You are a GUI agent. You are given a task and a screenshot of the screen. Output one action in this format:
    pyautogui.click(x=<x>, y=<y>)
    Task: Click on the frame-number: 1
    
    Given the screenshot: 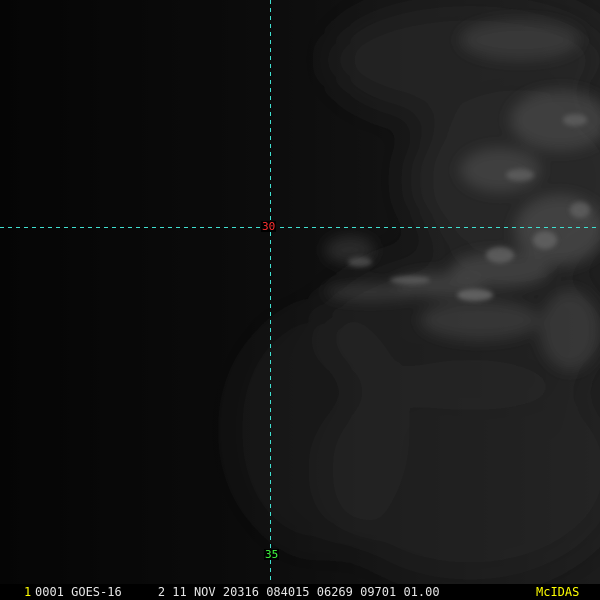 What is the action you would take?
    pyautogui.click(x=28, y=592)
    